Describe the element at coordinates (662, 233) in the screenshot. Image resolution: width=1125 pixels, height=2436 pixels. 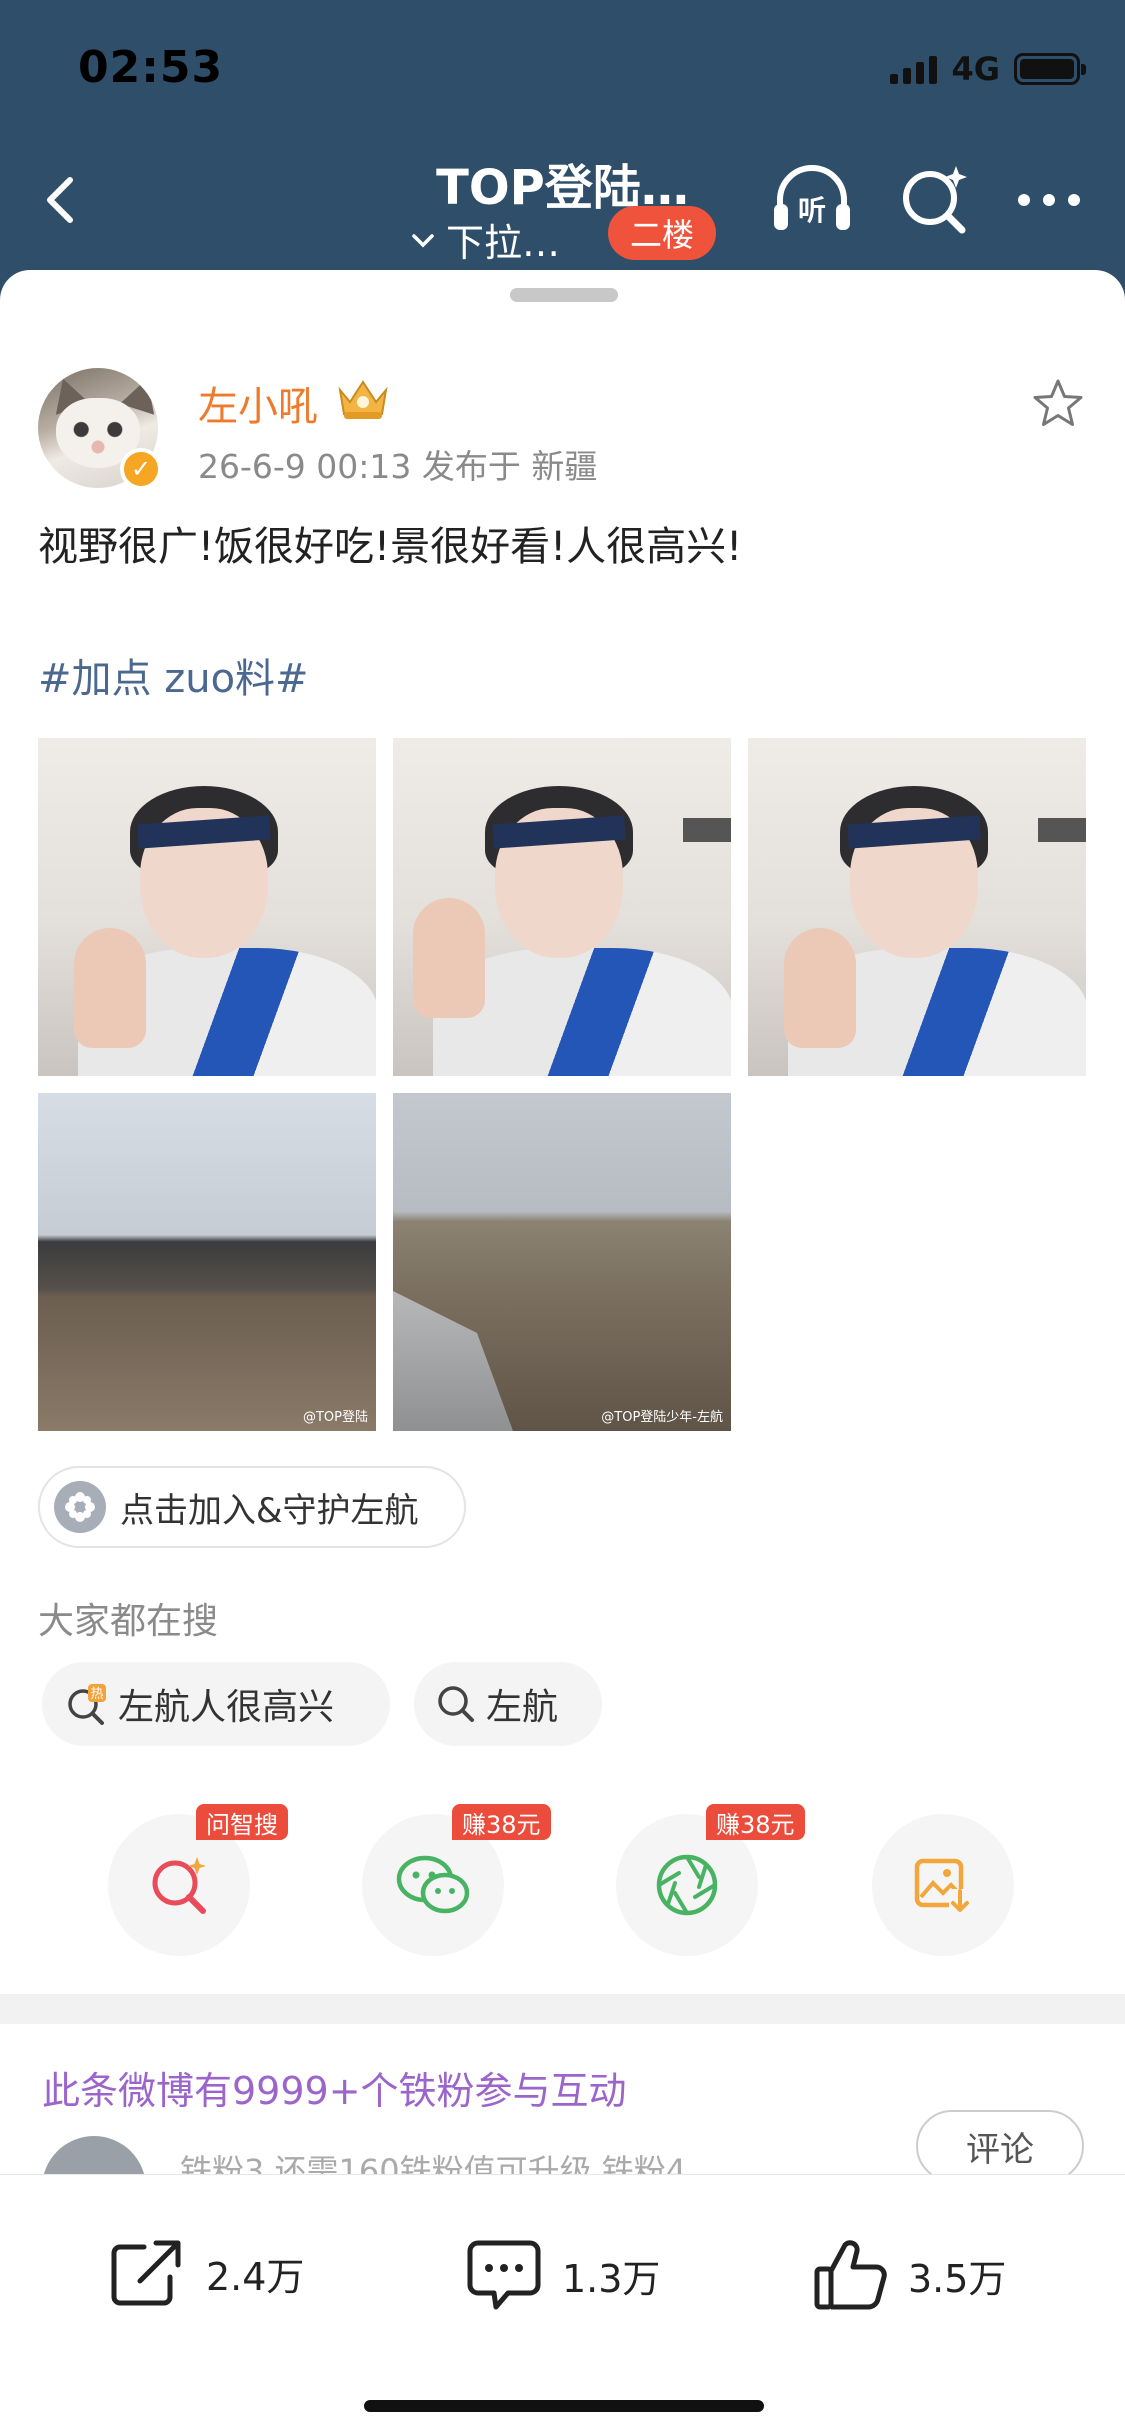
I see `second-floor-badge: 二楼` at that location.